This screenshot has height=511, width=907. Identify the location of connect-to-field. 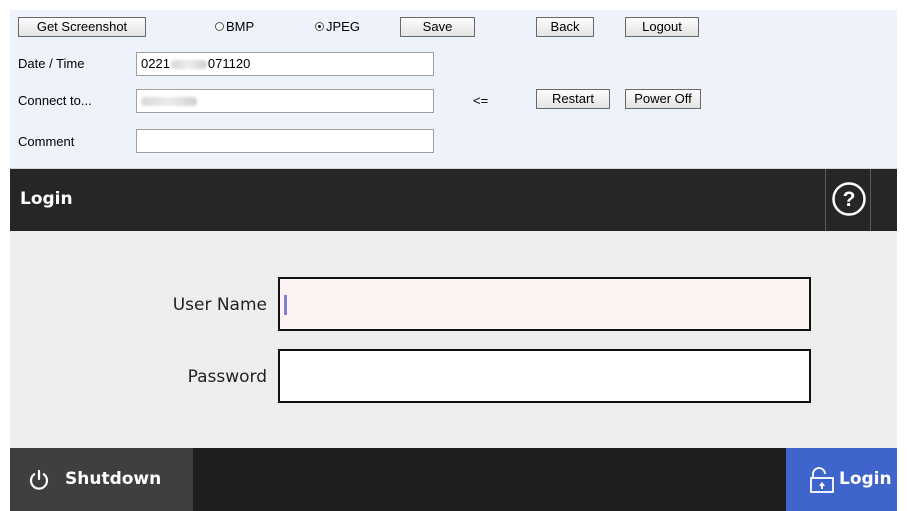
(285, 101).